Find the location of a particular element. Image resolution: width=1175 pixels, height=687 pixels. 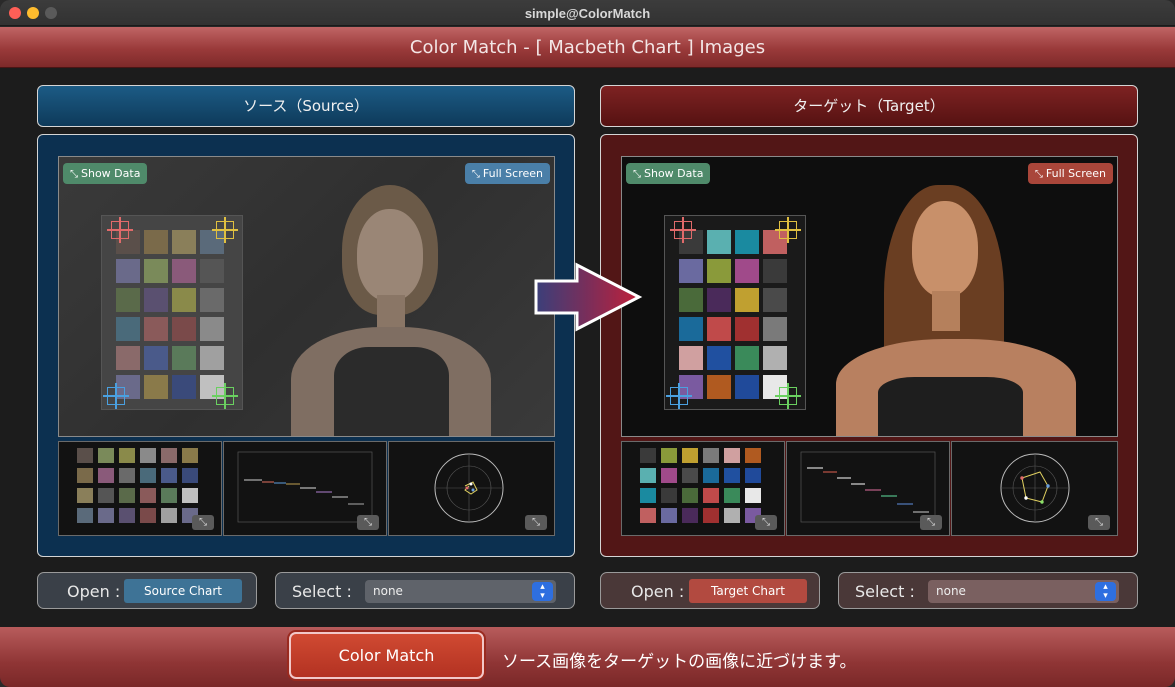

footer-bar: Color Match ソース画像をターゲットの画像に近づけます。 is located at coordinates (587, 657).